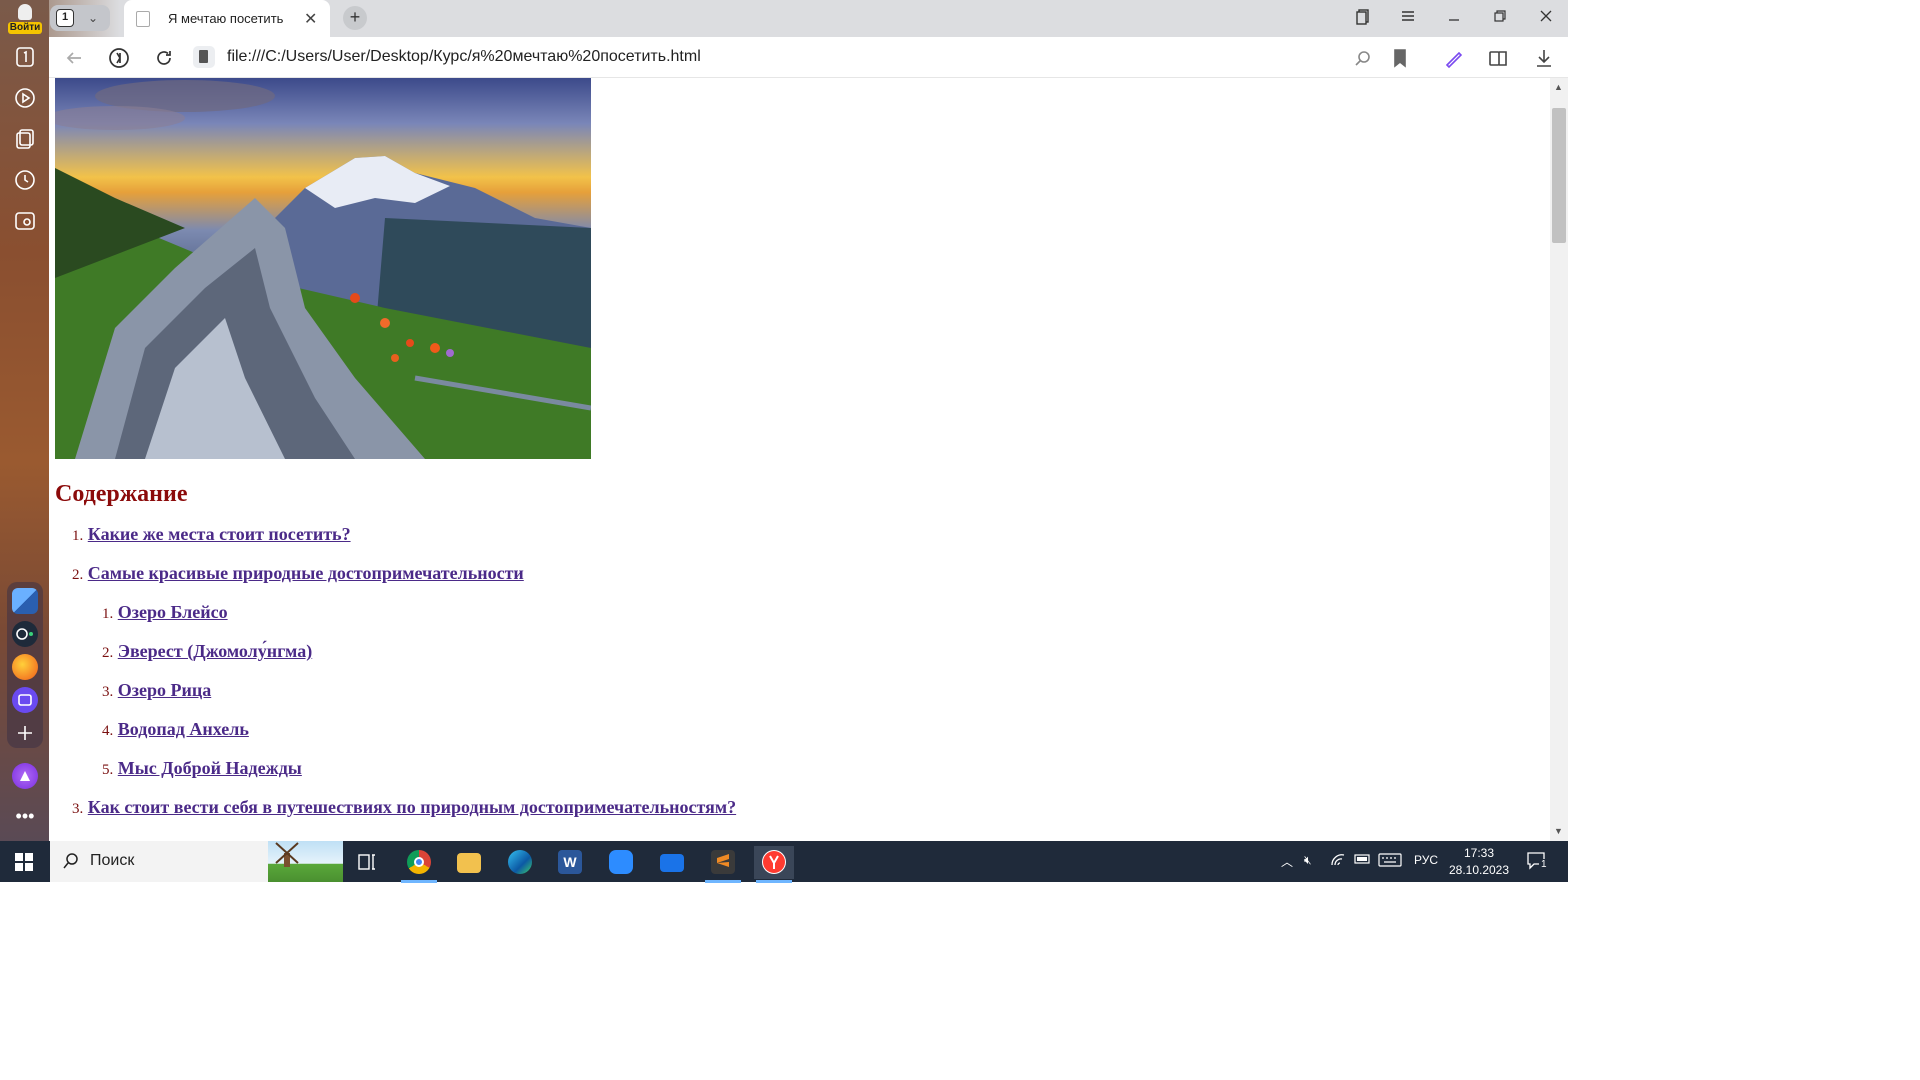 Image resolution: width=1920 pixels, height=1080 pixels. I want to click on clock-time: 17:33, so click(1479, 853).